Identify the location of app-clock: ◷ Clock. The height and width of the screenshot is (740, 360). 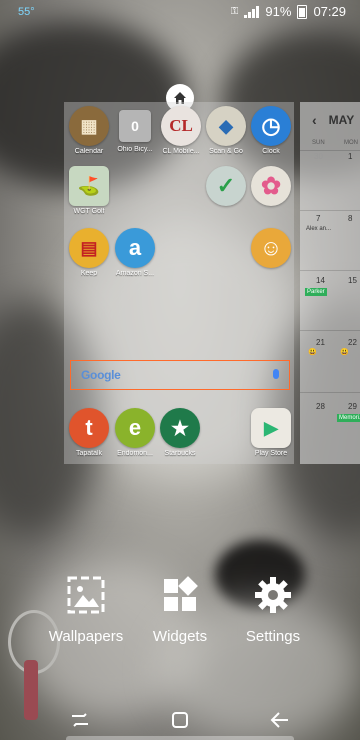
(271, 130).